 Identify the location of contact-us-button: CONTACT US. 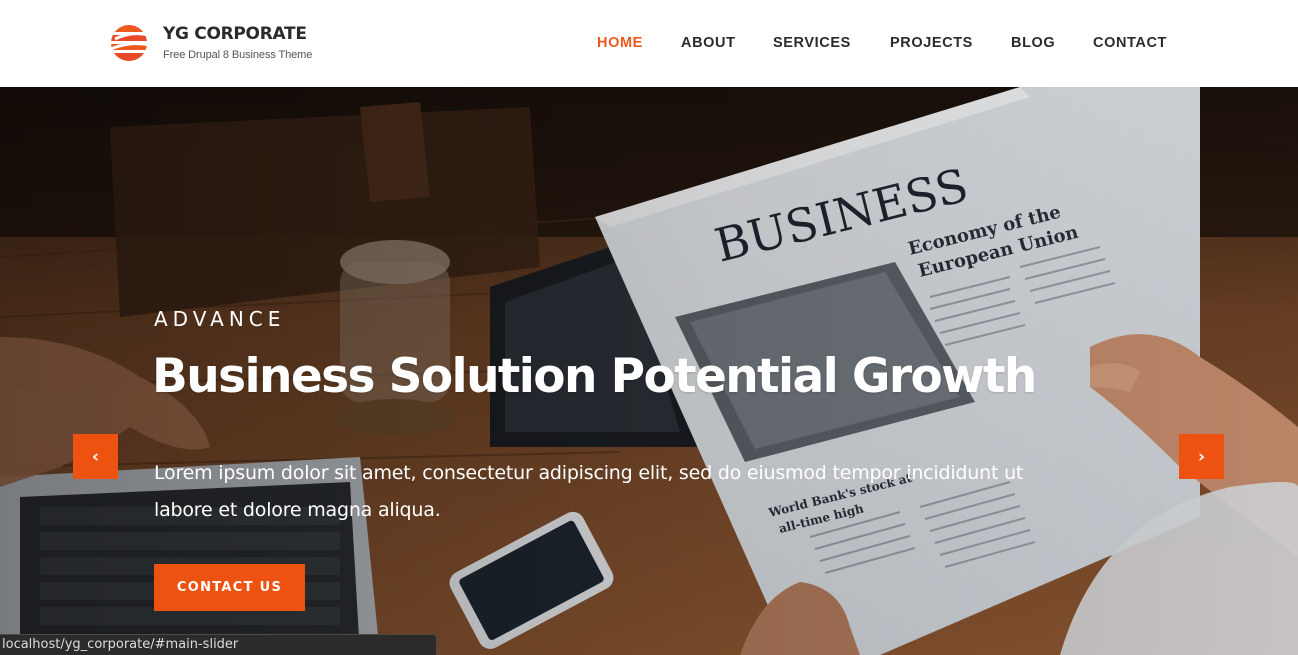
(229, 587).